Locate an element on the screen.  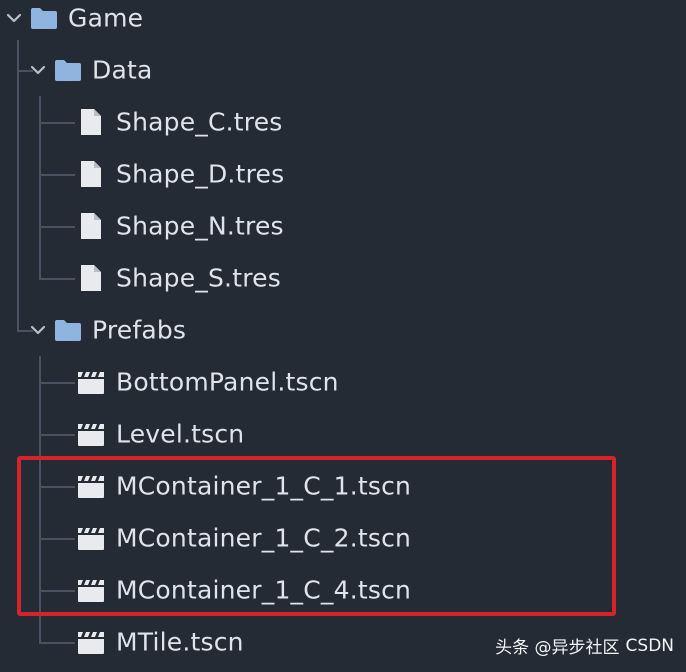
tree-label-file: Shape_D.tres is located at coordinates (200, 174).